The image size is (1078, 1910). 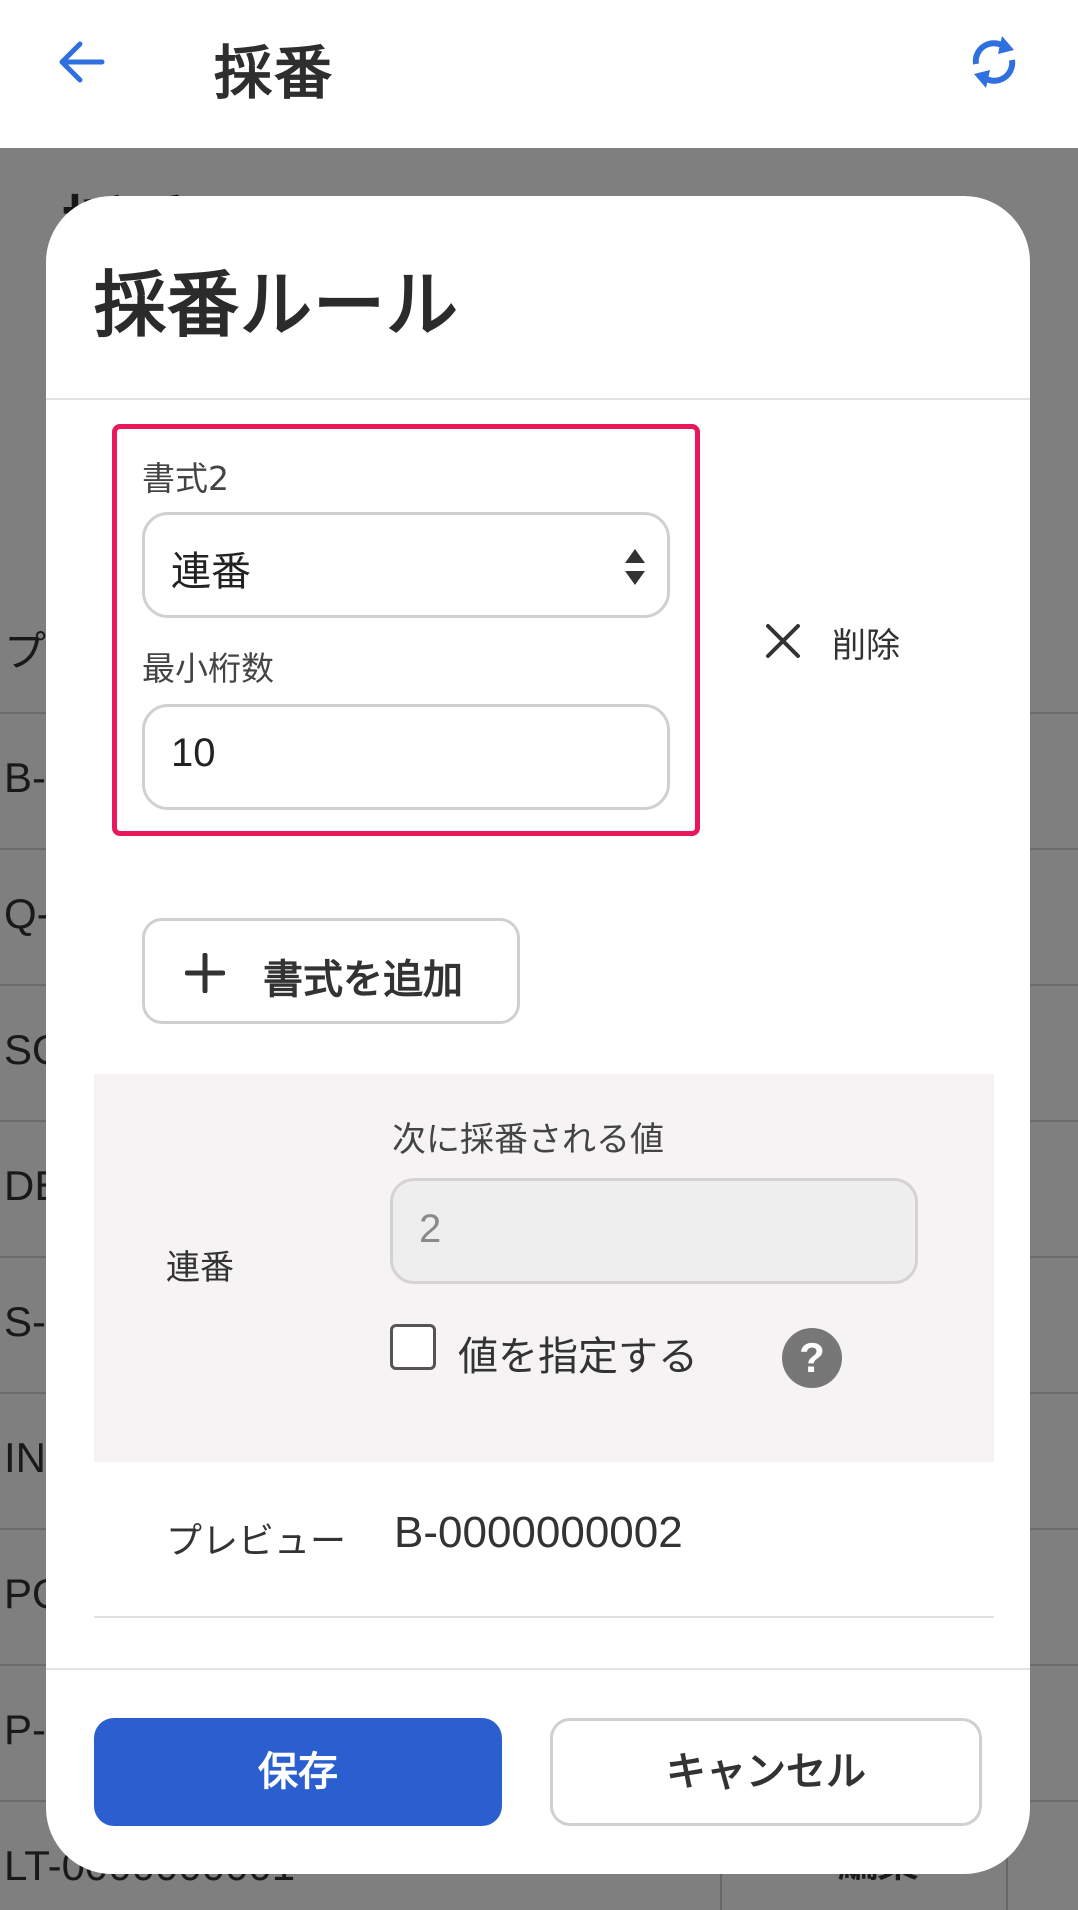 I want to click on plus-icon, so click(x=205, y=973).